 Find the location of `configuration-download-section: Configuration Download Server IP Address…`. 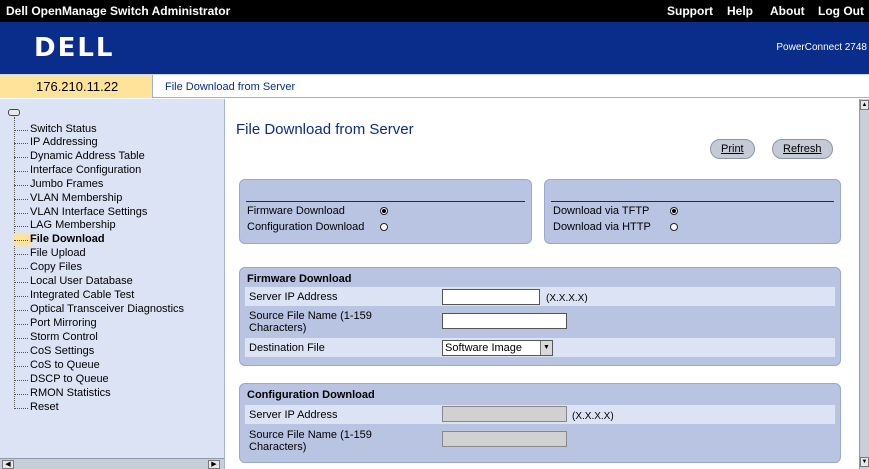

configuration-download-section: Configuration Download Server IP Address… is located at coordinates (540, 423).